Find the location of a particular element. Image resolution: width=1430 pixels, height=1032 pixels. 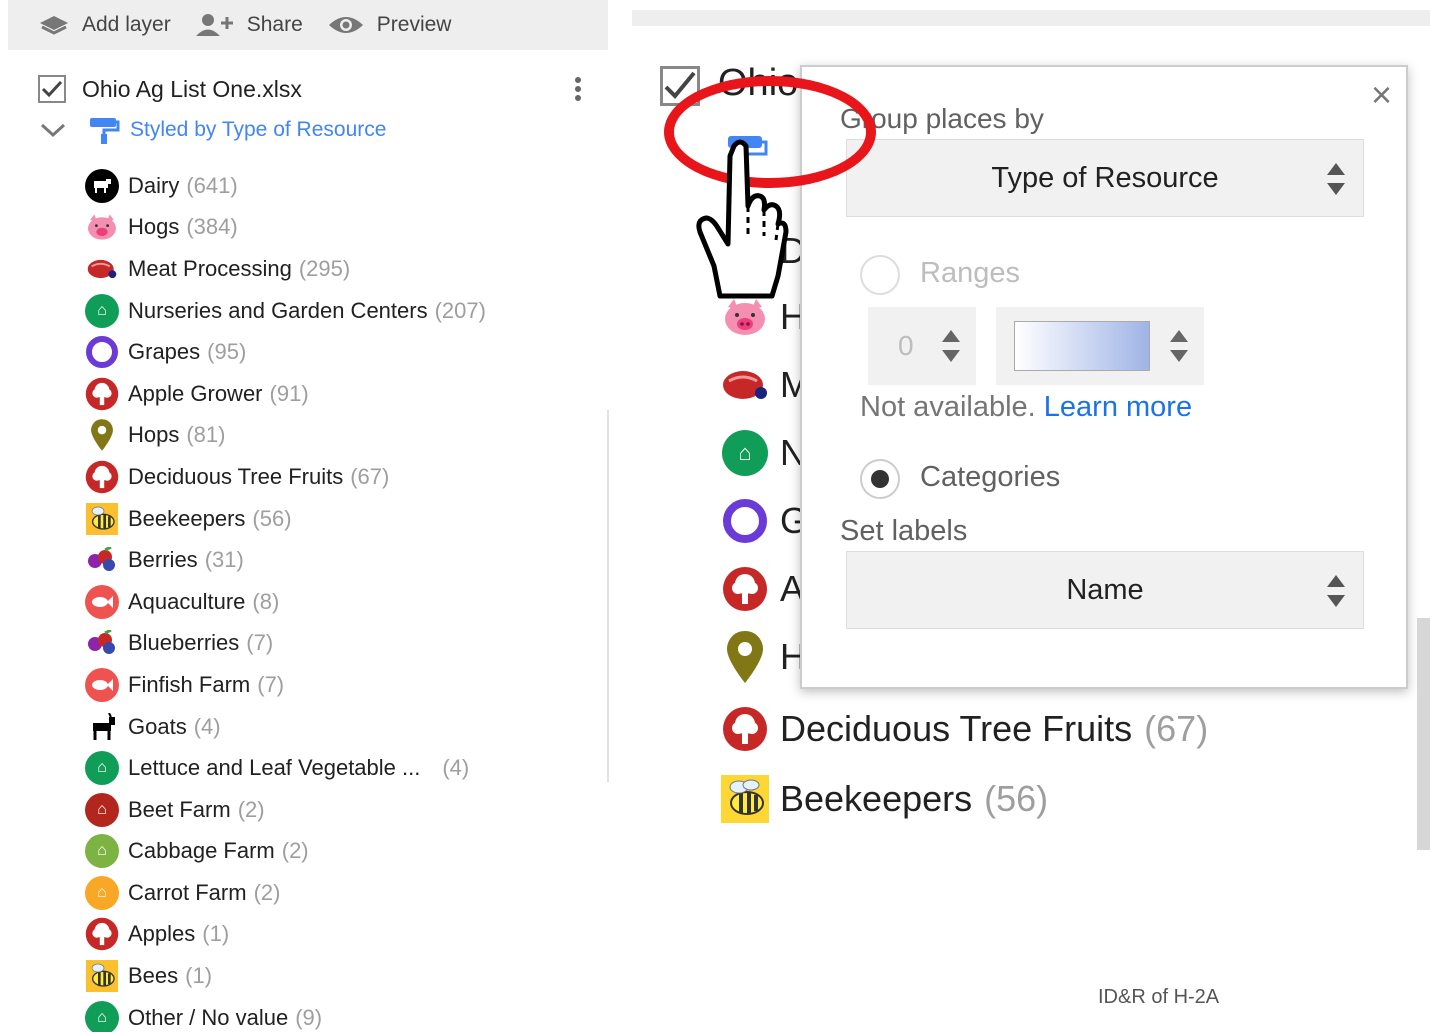

categories-radio is located at coordinates (880, 479).